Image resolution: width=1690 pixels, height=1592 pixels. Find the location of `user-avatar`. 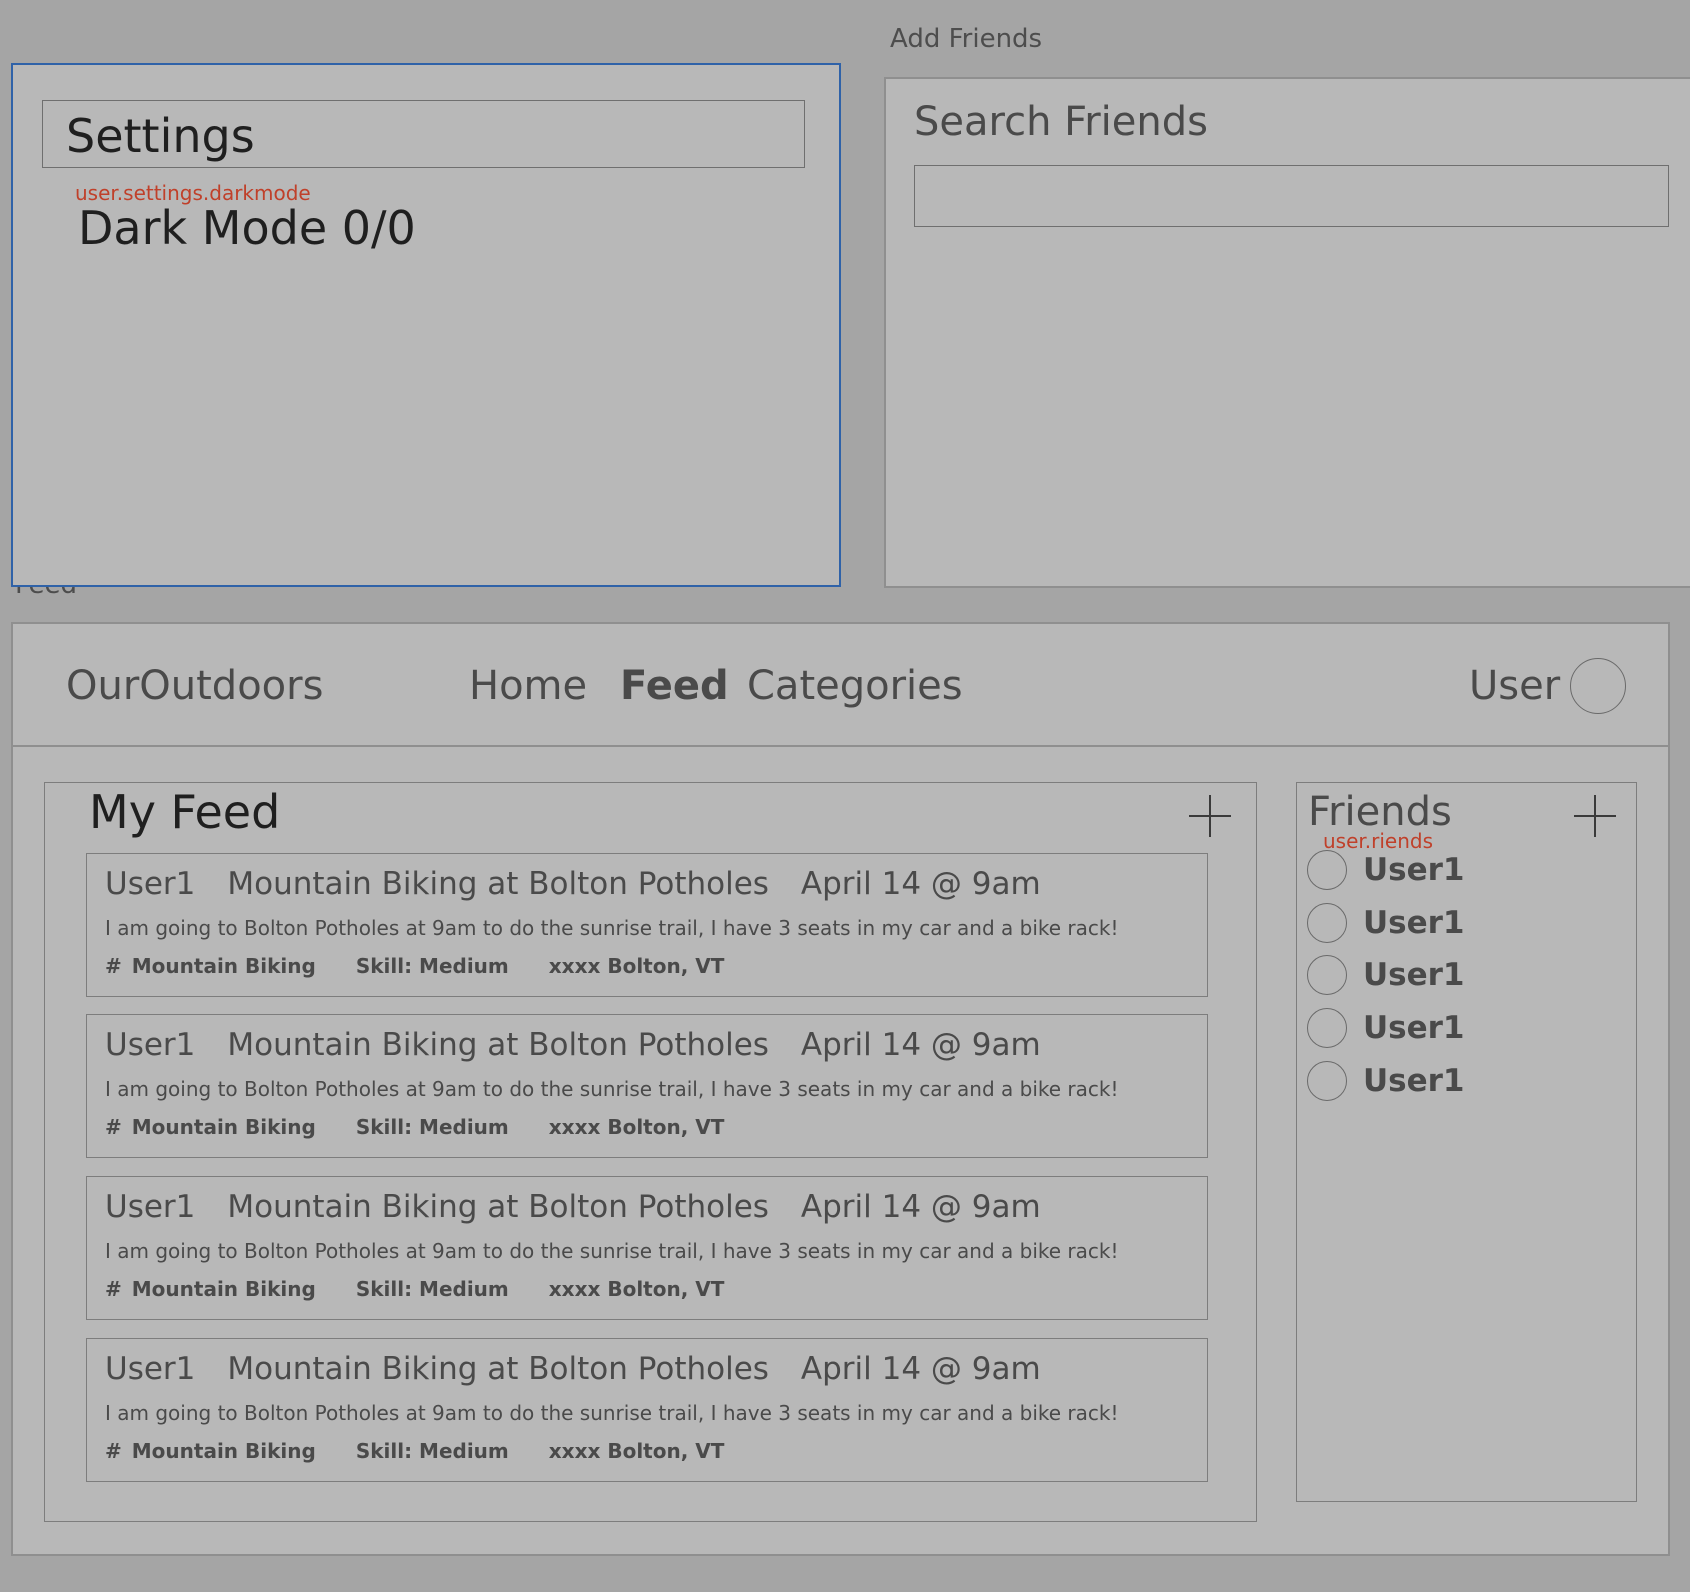

user-avatar is located at coordinates (1598, 686).